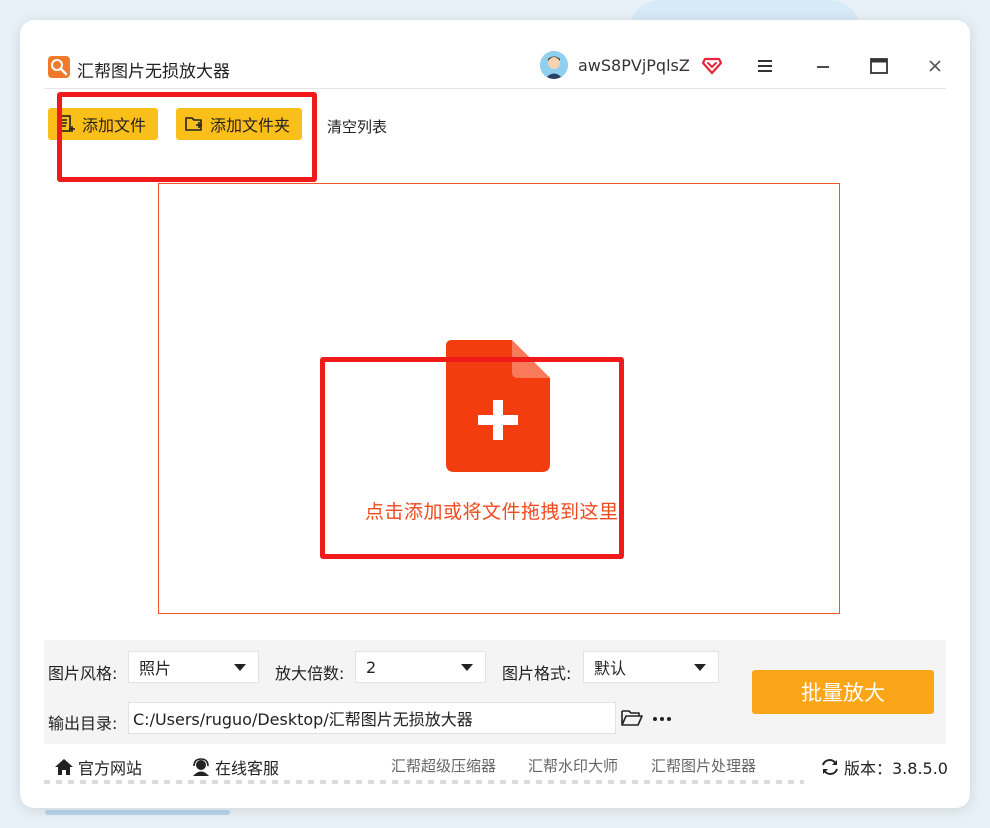  I want to click on add-file-button: 添加文件, so click(103, 124).